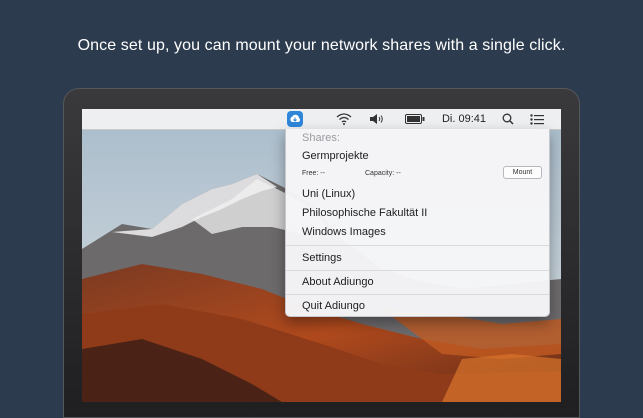  I want to click on share-item: Windows Images, so click(344, 232).